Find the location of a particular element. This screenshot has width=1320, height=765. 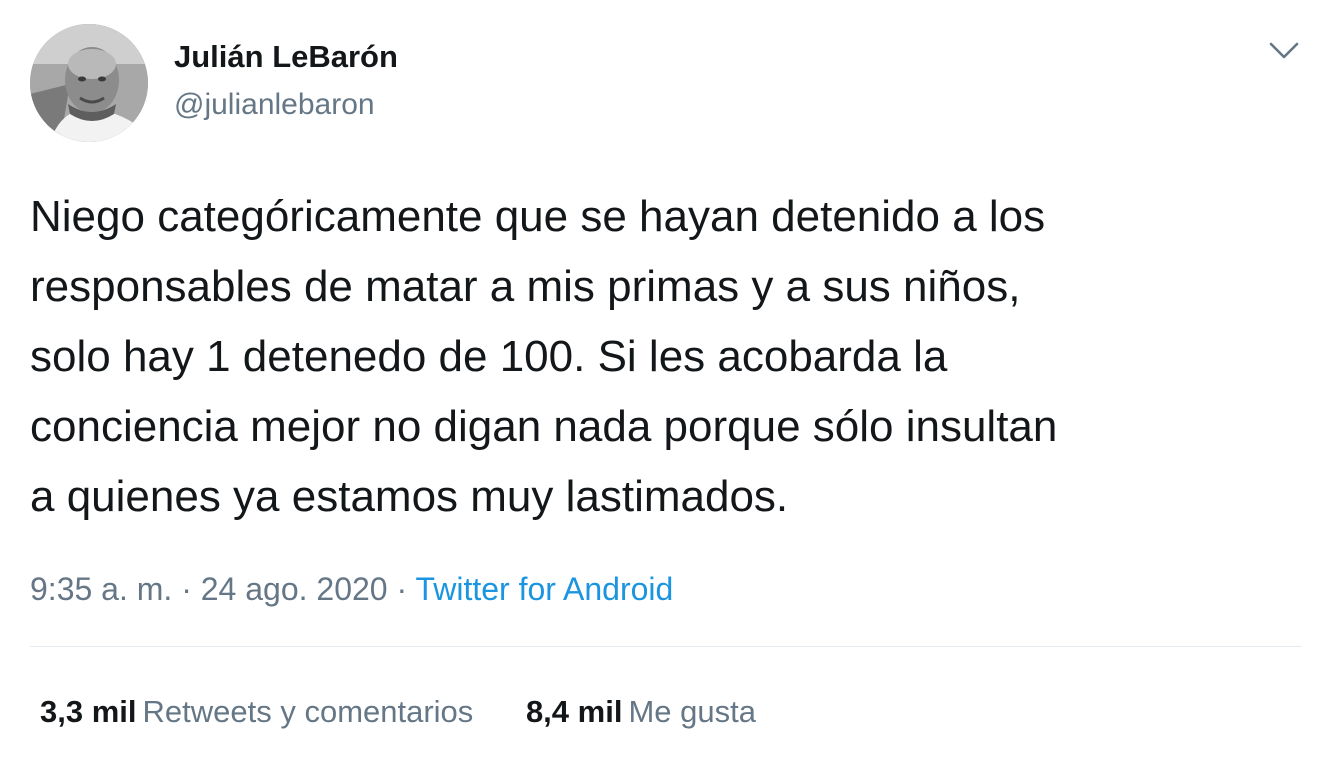

tweet-menu-button is located at coordinates (1284, 50).